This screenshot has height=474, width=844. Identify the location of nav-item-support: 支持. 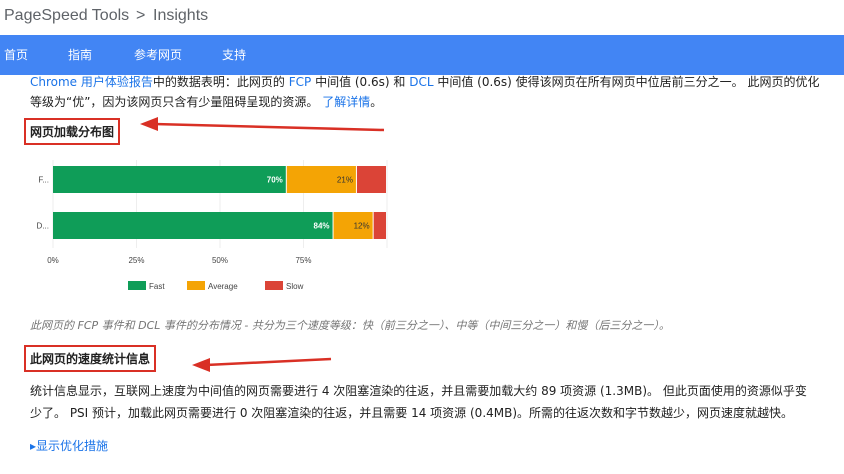
(234, 54).